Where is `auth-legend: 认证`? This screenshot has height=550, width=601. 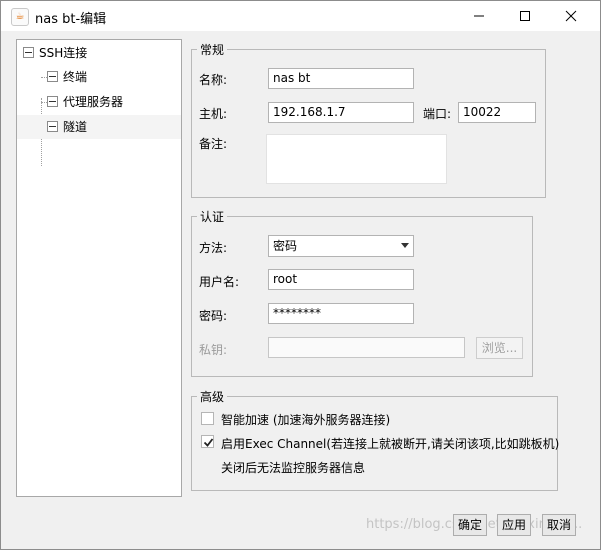 auth-legend: 认证 is located at coordinates (212, 217).